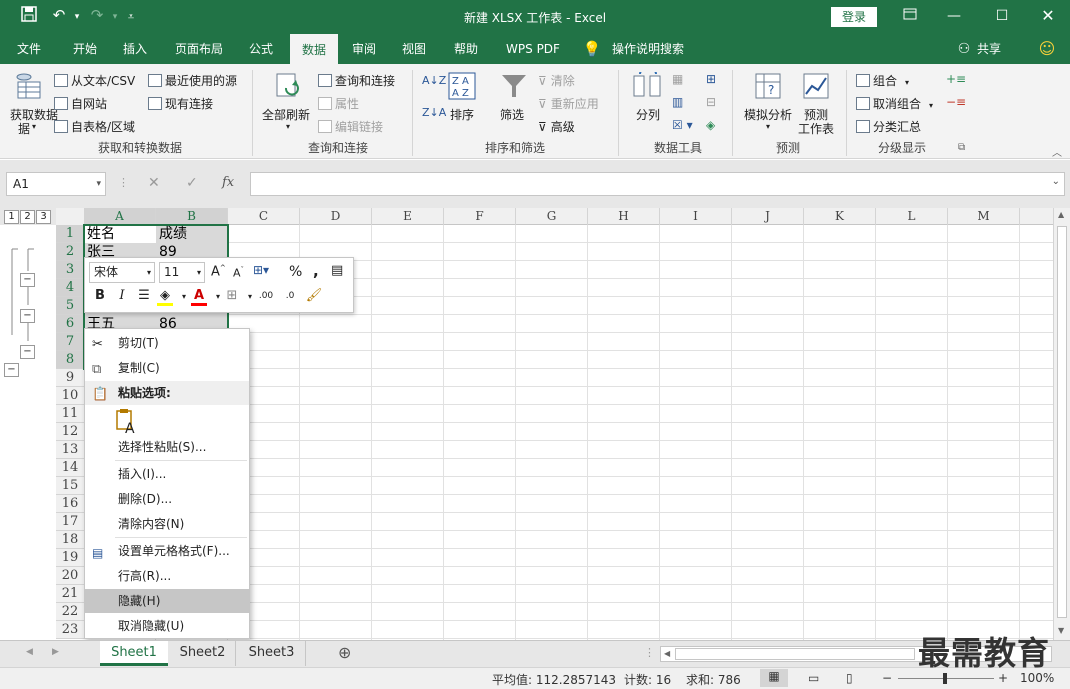  I want to click on row-header-21: 21, so click(70, 594).